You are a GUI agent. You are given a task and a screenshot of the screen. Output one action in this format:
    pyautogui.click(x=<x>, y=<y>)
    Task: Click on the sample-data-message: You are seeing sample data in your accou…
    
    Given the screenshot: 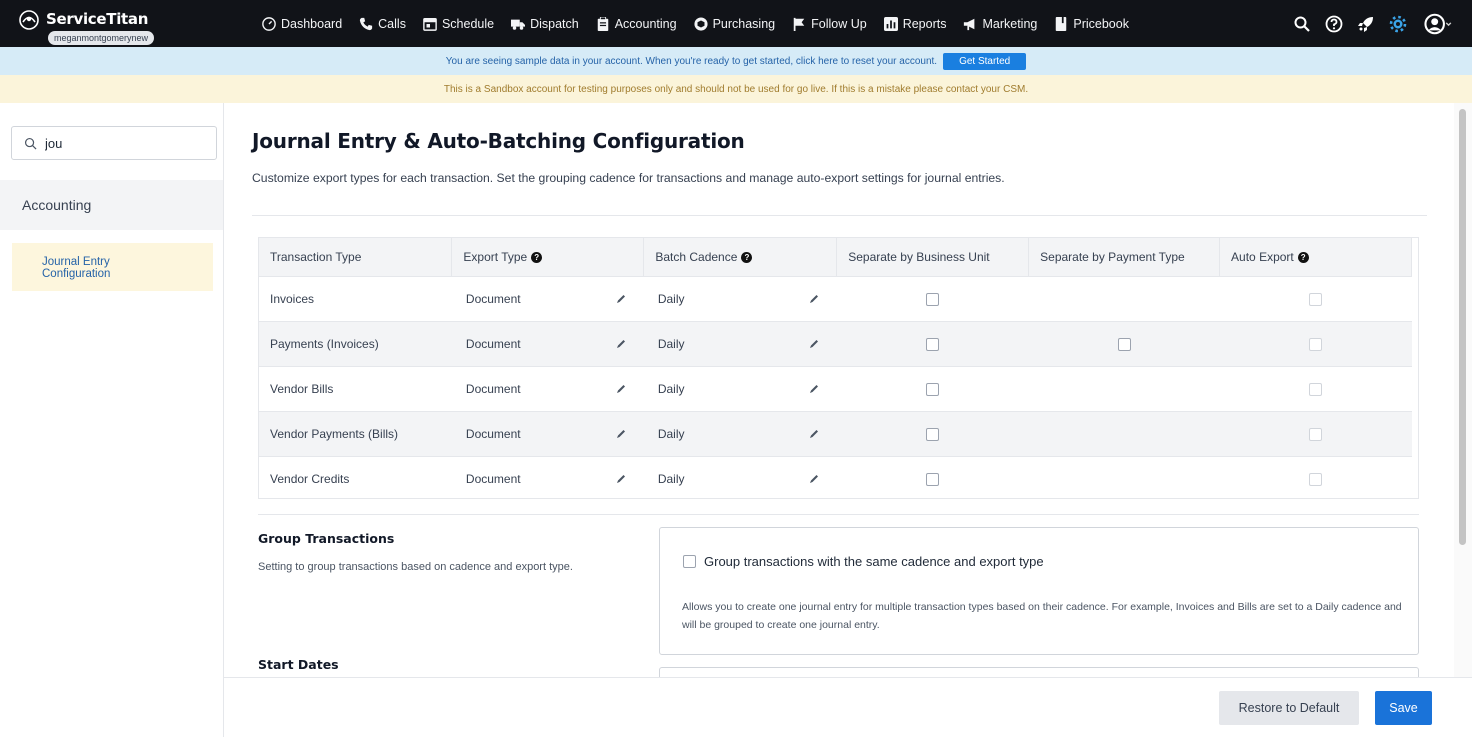 What is the action you would take?
    pyautogui.click(x=691, y=61)
    